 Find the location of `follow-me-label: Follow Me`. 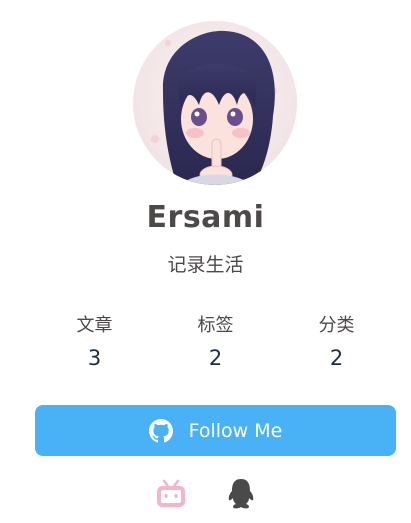

follow-me-label: Follow Me is located at coordinates (235, 430).